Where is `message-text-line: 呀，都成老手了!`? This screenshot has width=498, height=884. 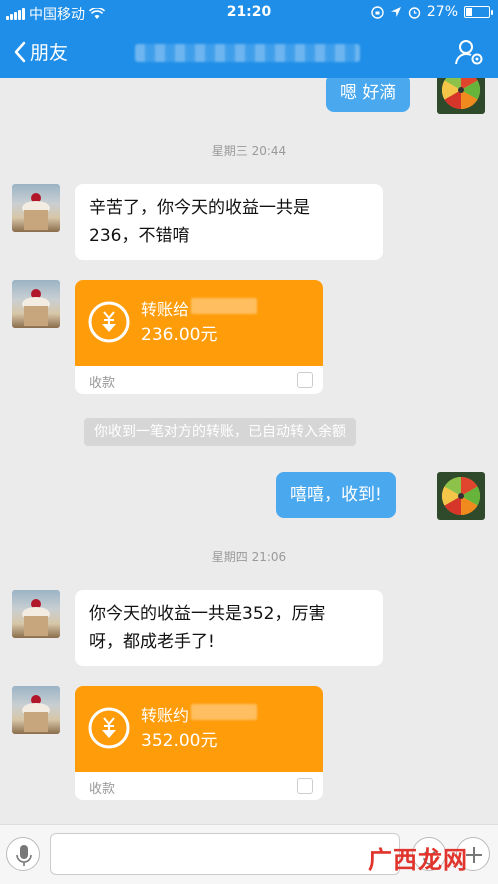
message-text-line: 呀，都成老手了! is located at coordinates (152, 642).